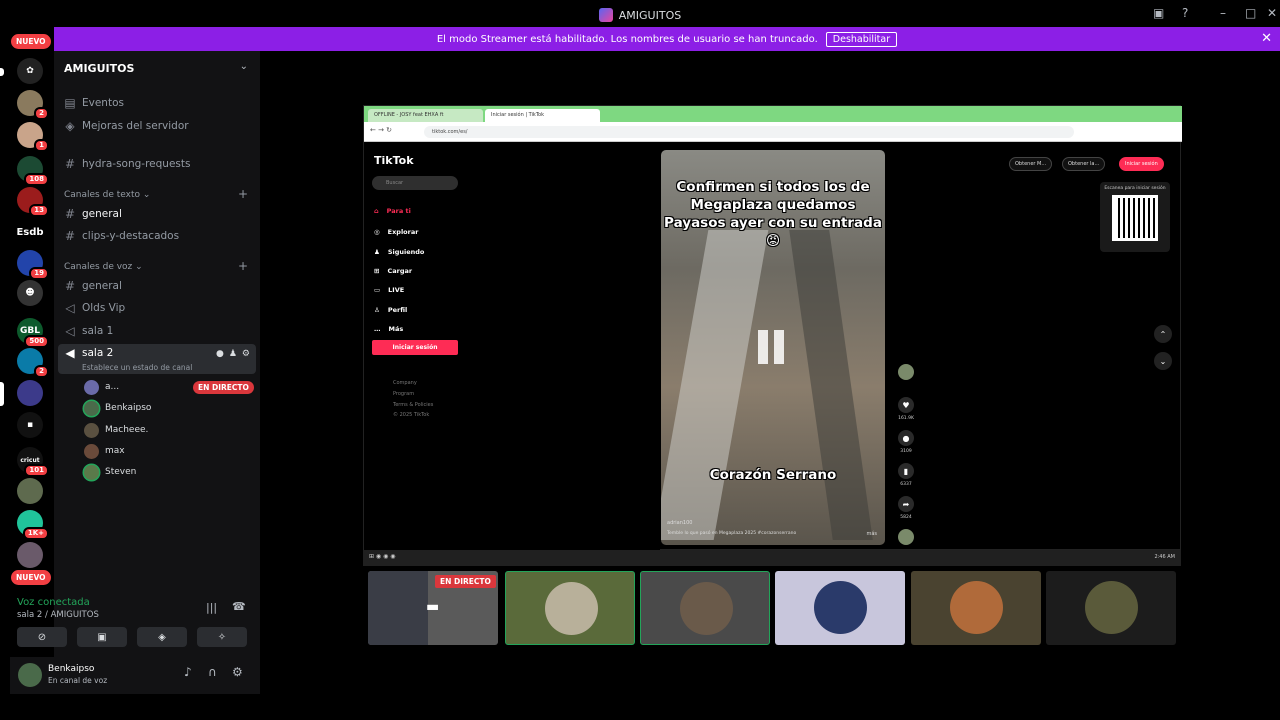 The width and height of the screenshot is (1280, 720). Describe the element at coordinates (392, 211) in the screenshot. I see `nav-for-you: ⌂ Para ti` at that location.